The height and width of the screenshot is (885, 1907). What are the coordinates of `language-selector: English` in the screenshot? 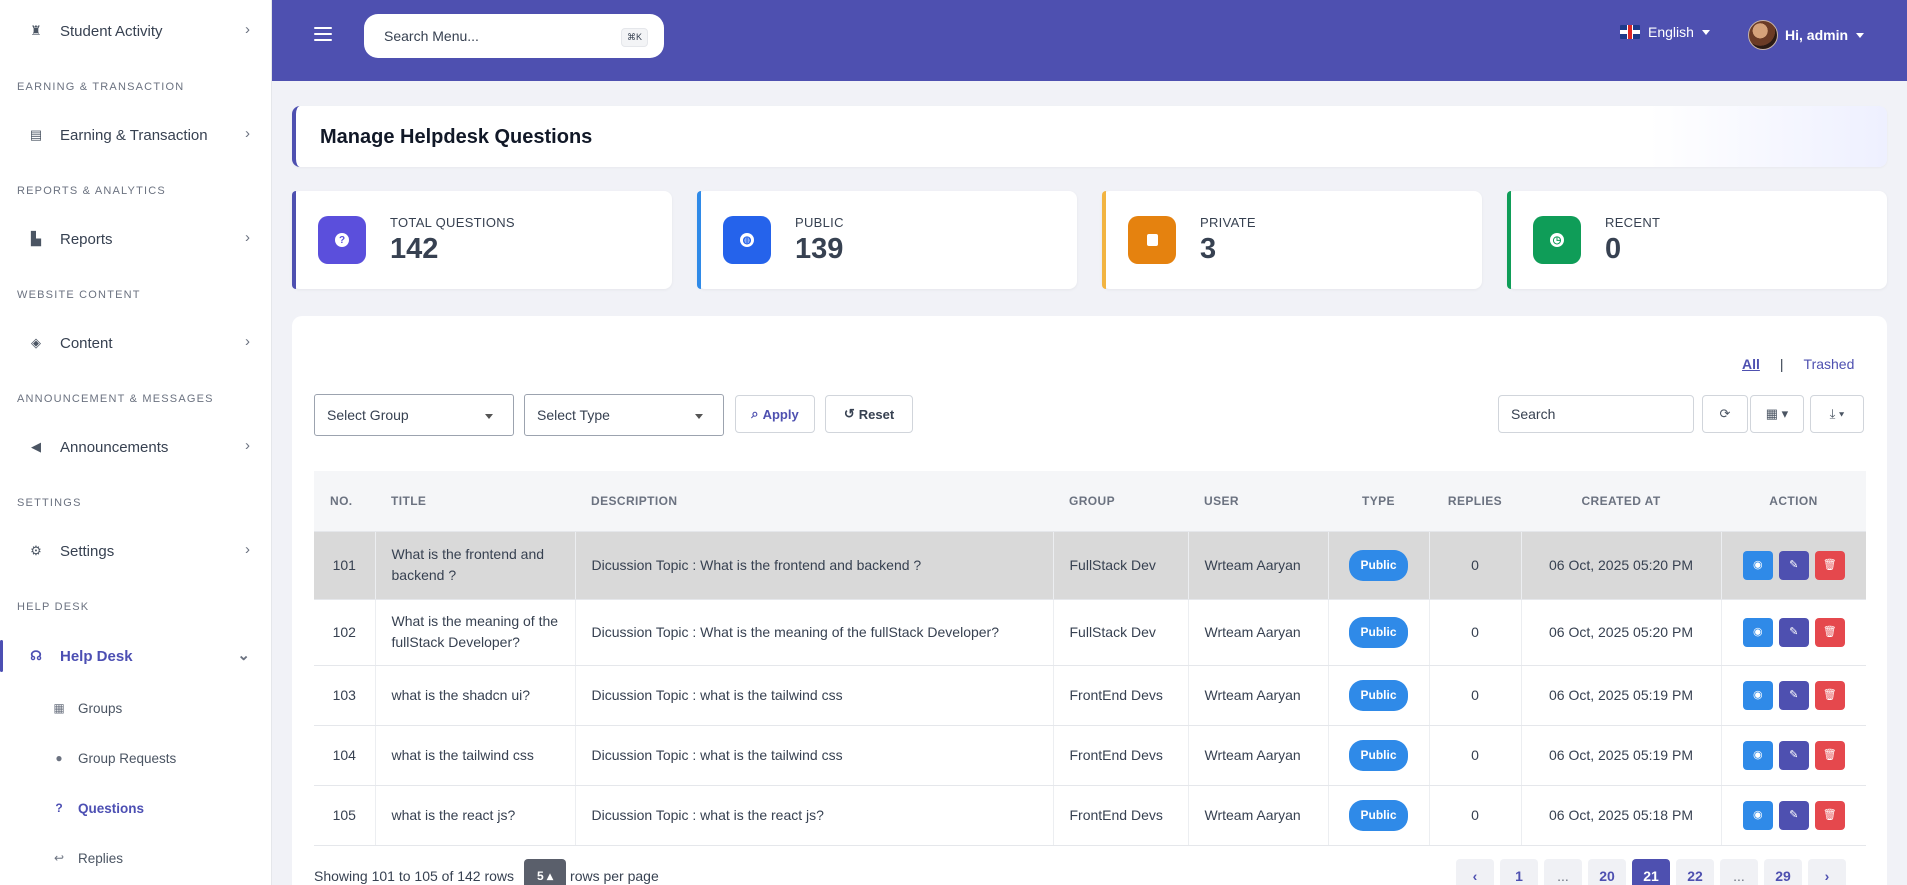 It's located at (1665, 32).